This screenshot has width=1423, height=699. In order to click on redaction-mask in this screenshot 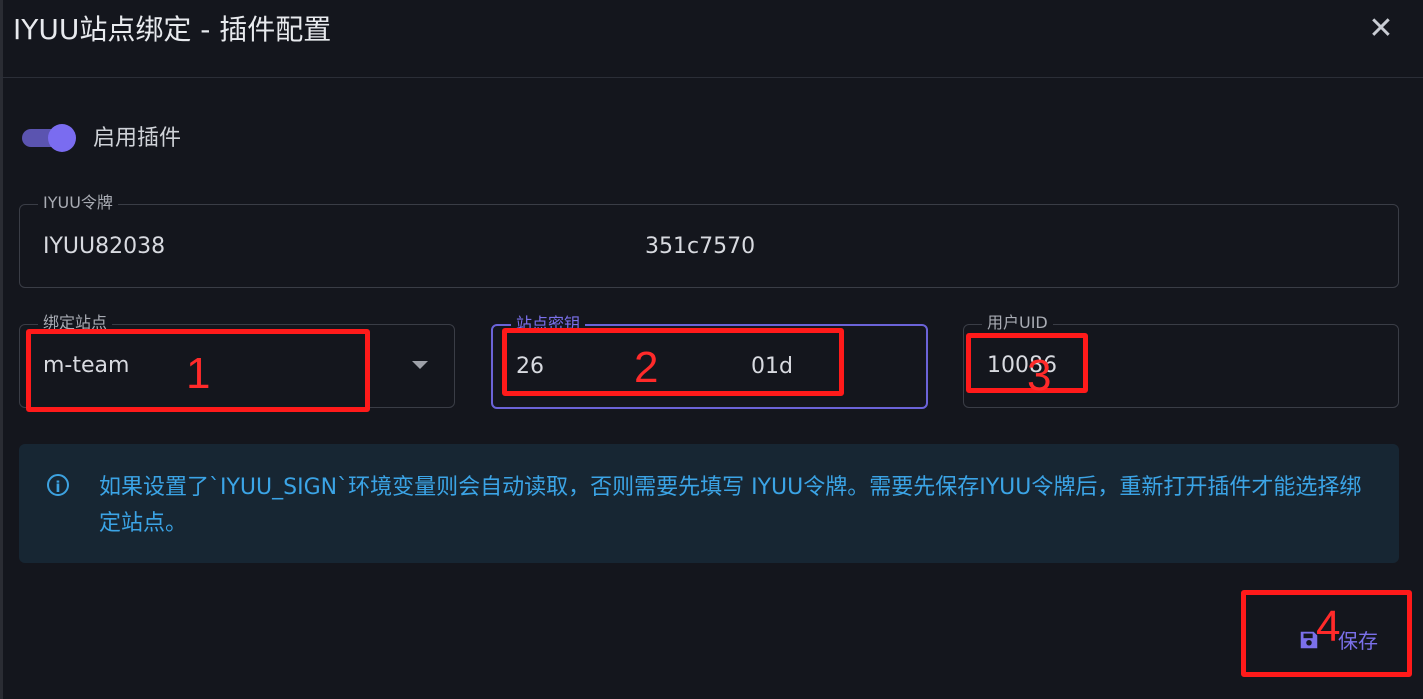, I will do `click(401, 247)`.